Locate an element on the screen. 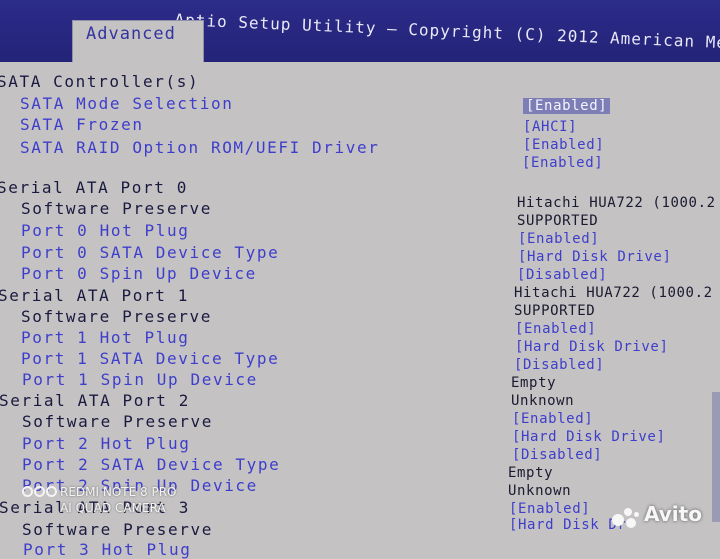  setting-label: Port 3 Hot Plug is located at coordinates (107, 549).